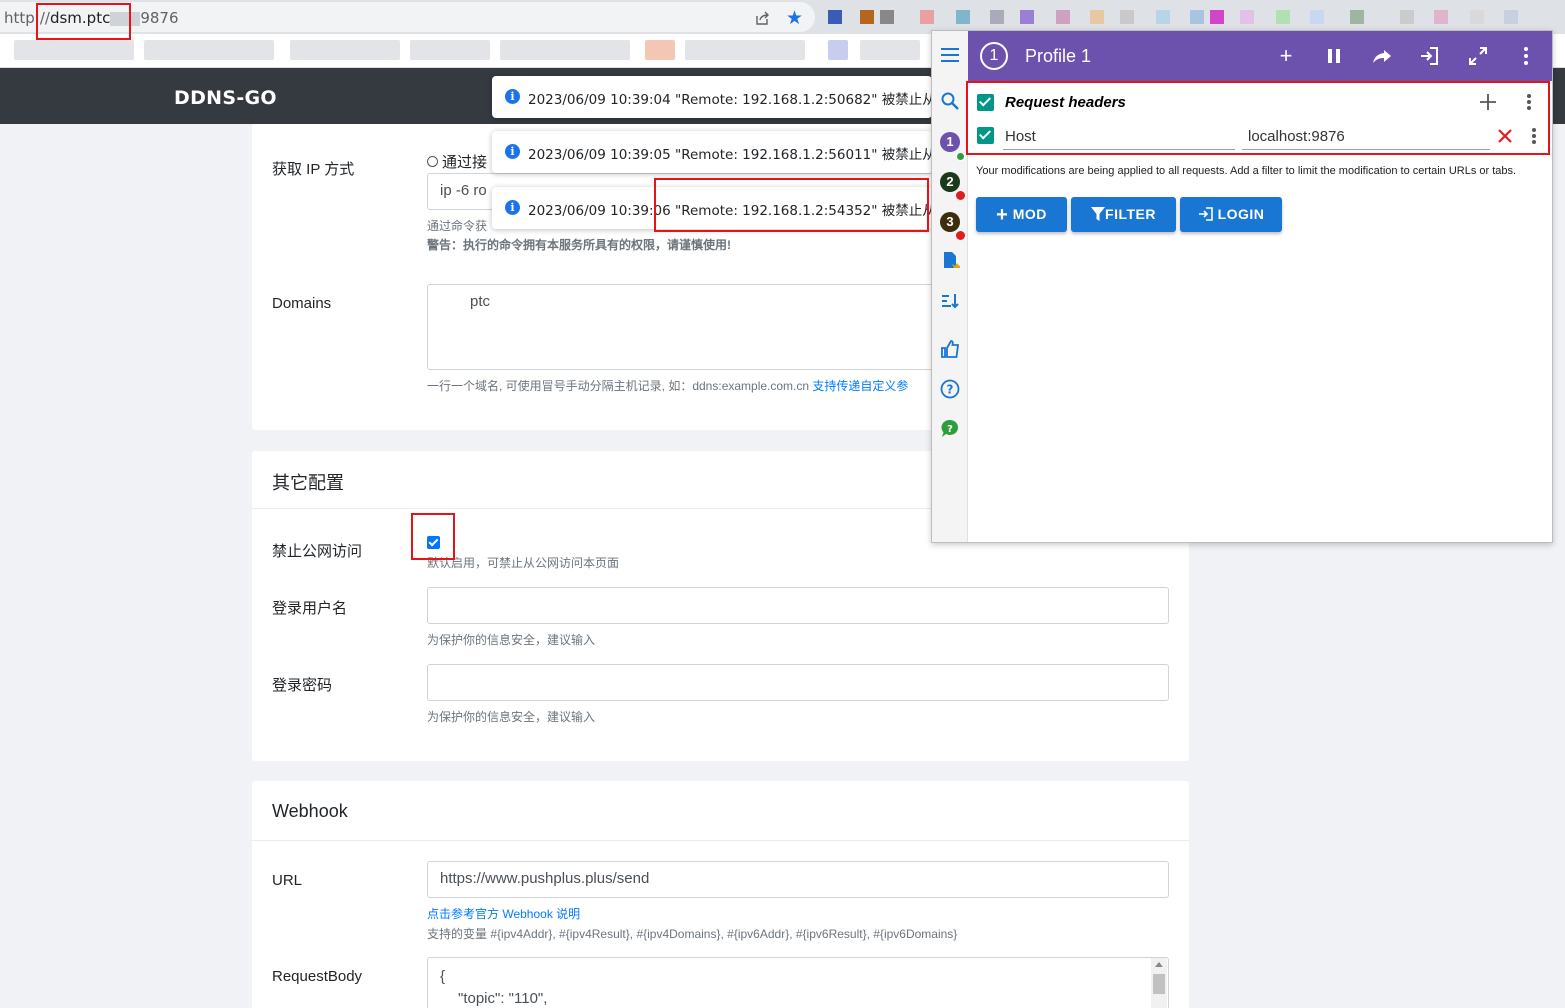 The width and height of the screenshot is (1565, 1008). Describe the element at coordinates (1029, 214) in the screenshot. I see `mod-label: MOD` at that location.